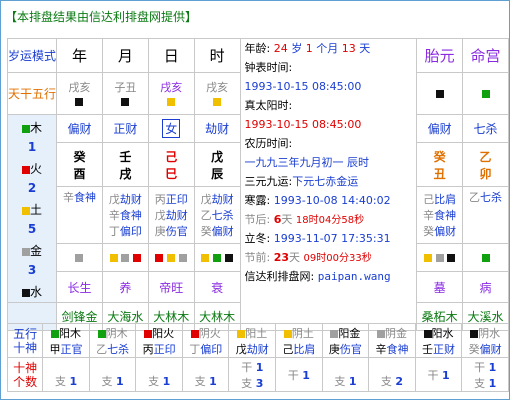 The image size is (512, 402). What do you see at coordinates (485, 128) in the screenshot?
I see `minggong-shishen: 七杀` at bounding box center [485, 128].